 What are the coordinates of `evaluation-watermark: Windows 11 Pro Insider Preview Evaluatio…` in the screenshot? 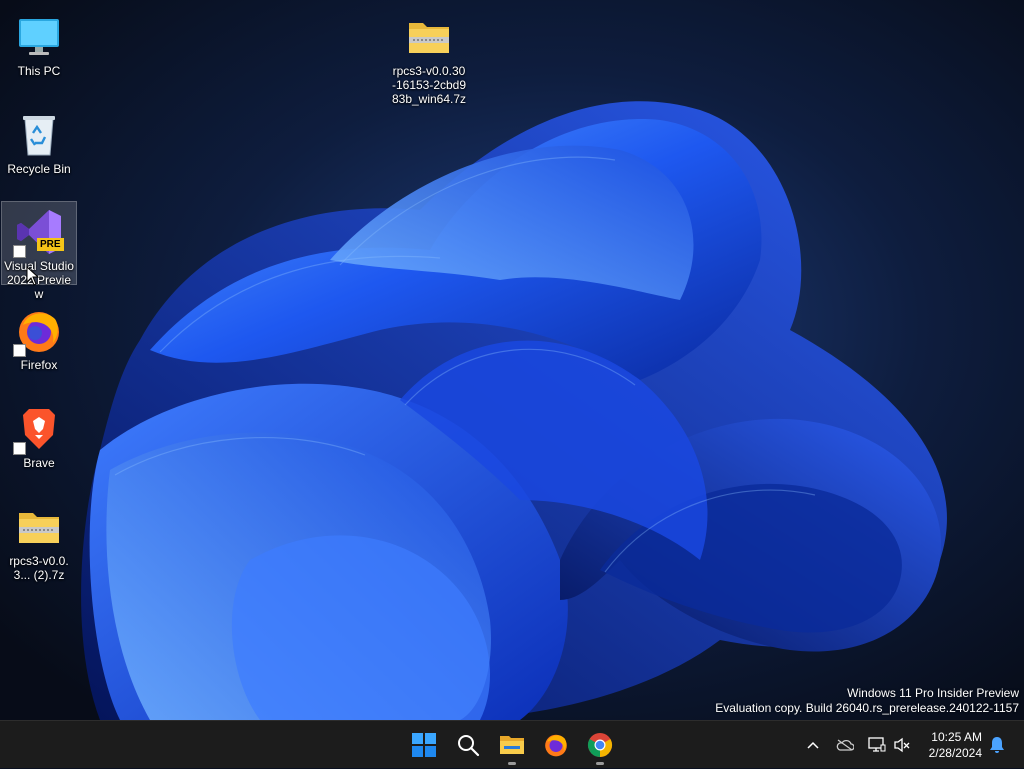 It's located at (867, 701).